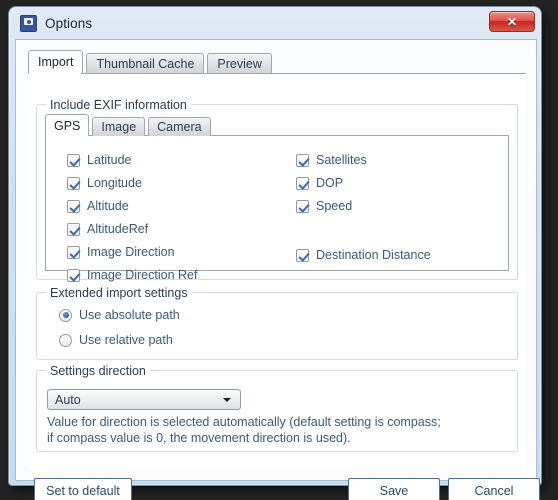 This screenshot has height=500, width=558. I want to click on checkbox-label: Image Direction, so click(131, 252).